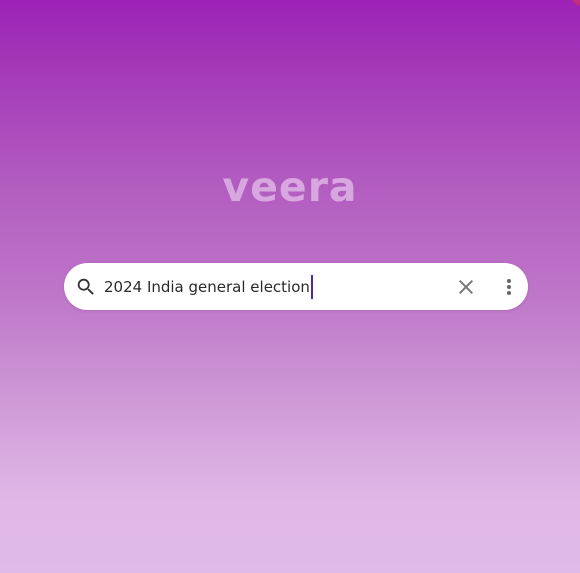  Describe the element at coordinates (207, 286) in the screenshot. I see `search-query-text: 2024 India general election` at that location.